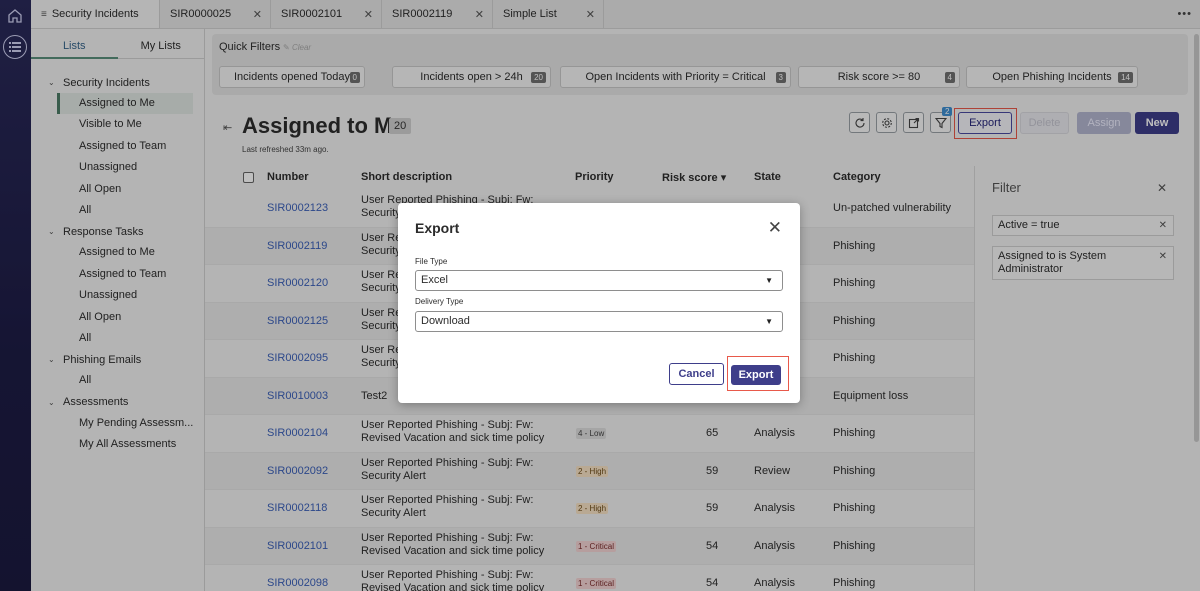 Image resolution: width=1200 pixels, height=591 pixels. What do you see at coordinates (434, 280) in the screenshot?
I see `file-type-value: Excel` at bounding box center [434, 280].